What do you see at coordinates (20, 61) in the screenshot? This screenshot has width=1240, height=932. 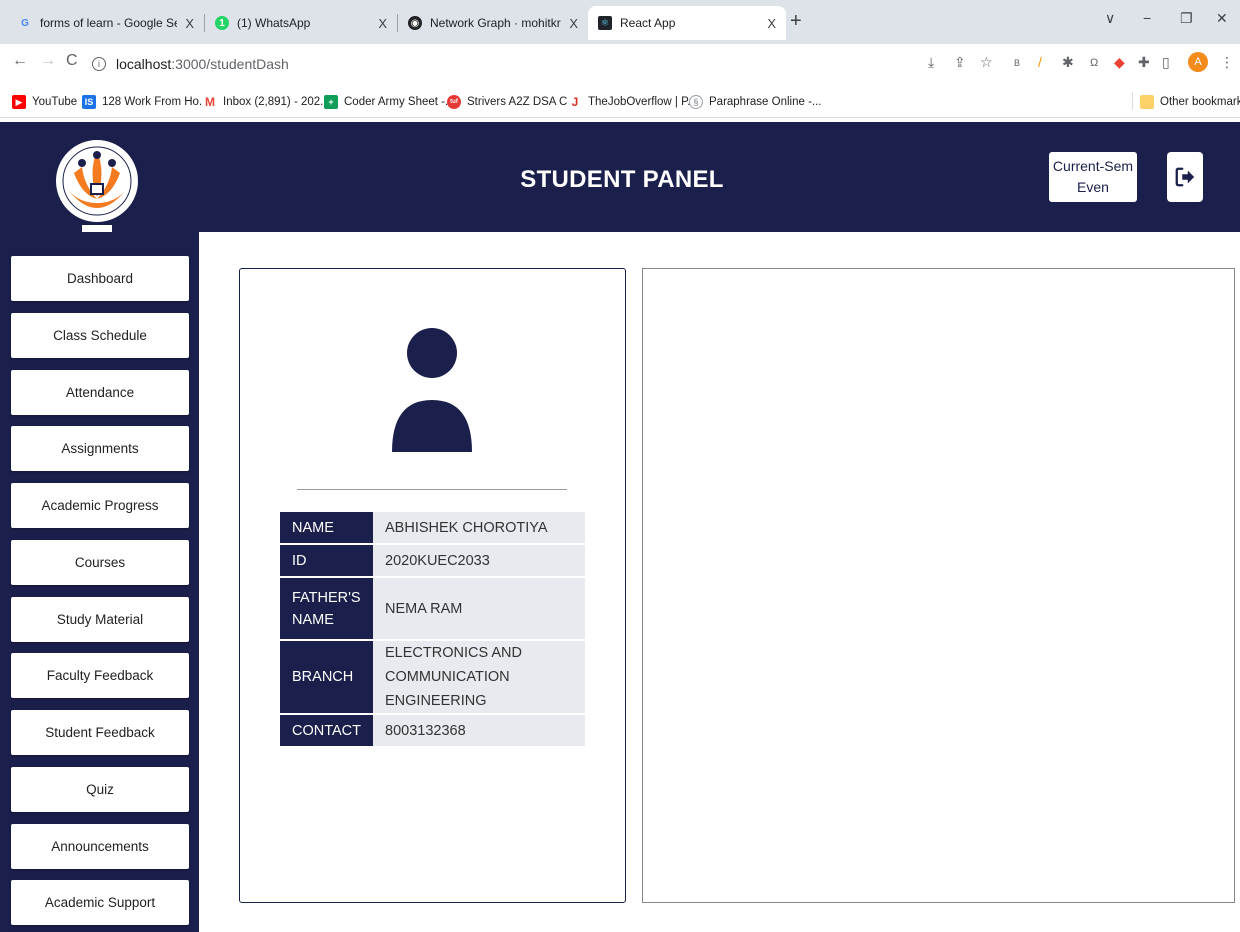 I see `back-arrow-icon: ←` at bounding box center [20, 61].